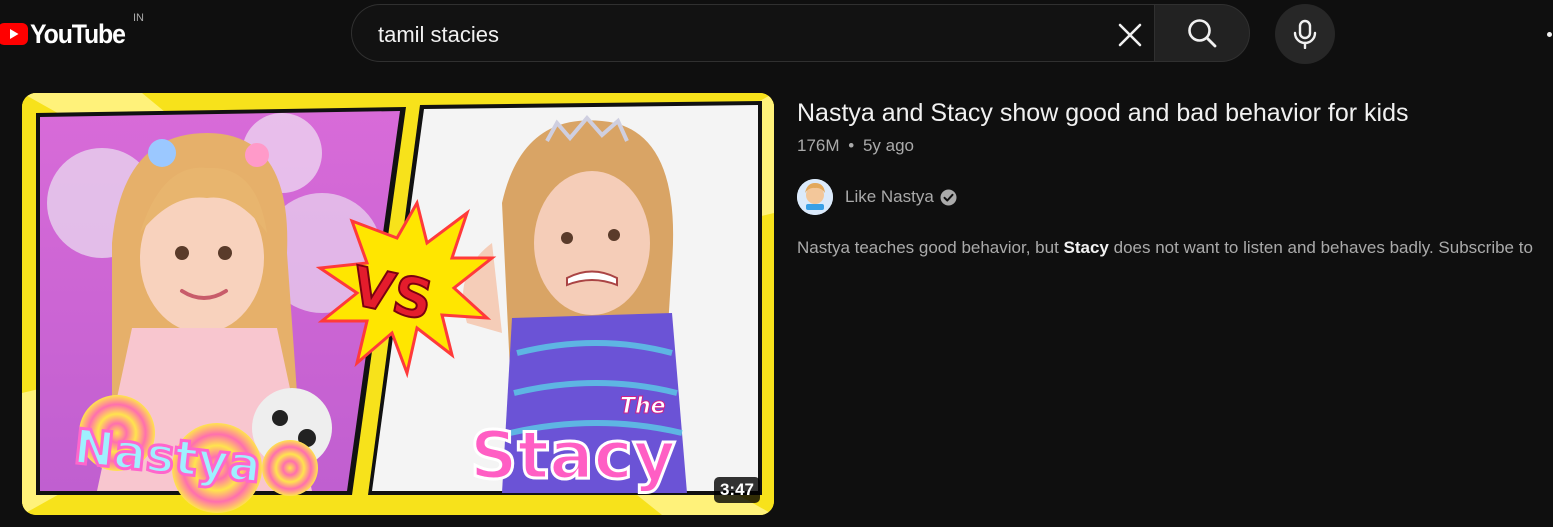  Describe the element at coordinates (573, 455) in the screenshot. I see `thumbnail-right-name: Stacy` at that location.